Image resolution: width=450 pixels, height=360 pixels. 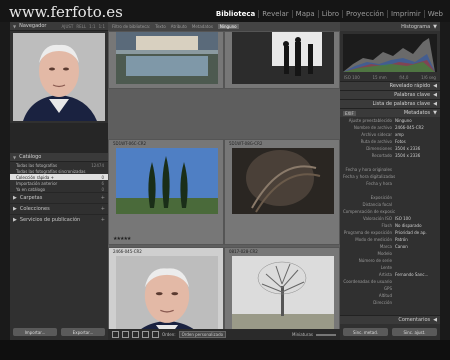 What do you see at coordinates (349, 113) in the screenshot?
I see `metadata-view-select: EXIF` at bounding box center [349, 113].